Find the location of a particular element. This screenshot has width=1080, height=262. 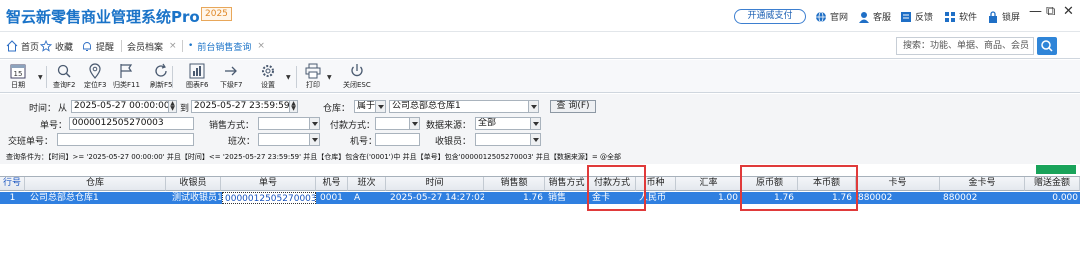

toolbar-print-label: 打印 is located at coordinates (313, 85).